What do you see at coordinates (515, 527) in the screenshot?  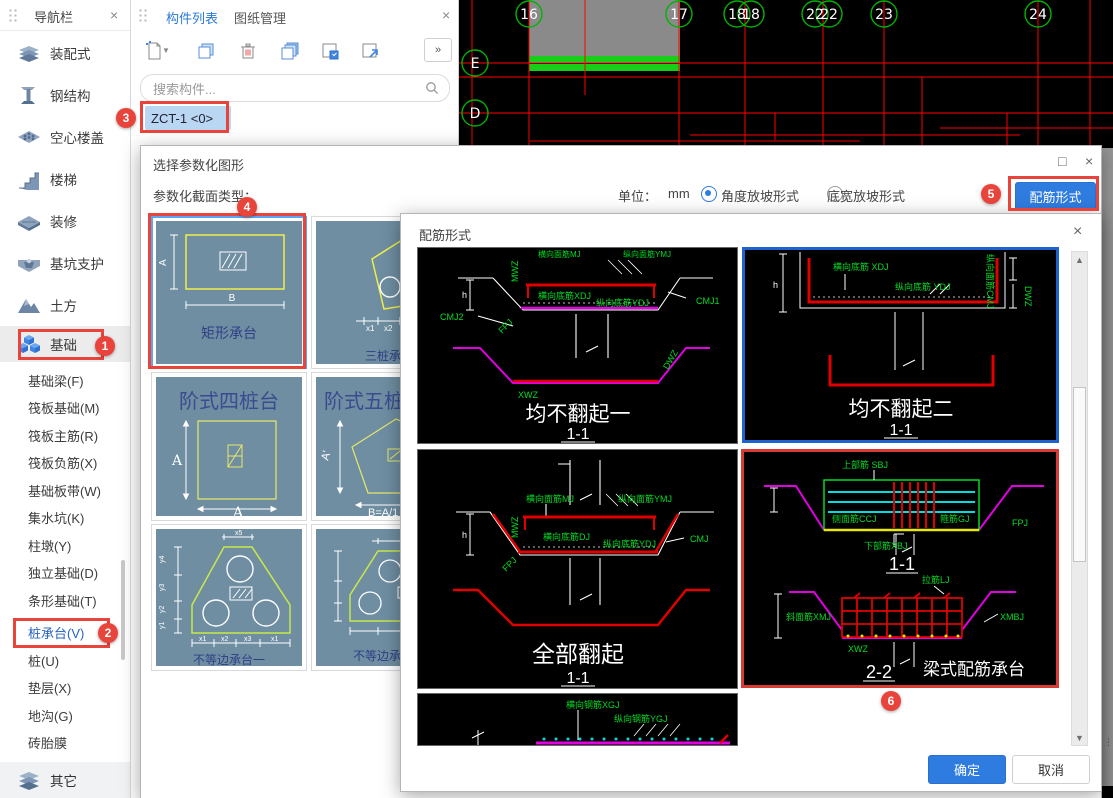 I see `label: MWZ` at bounding box center [515, 527].